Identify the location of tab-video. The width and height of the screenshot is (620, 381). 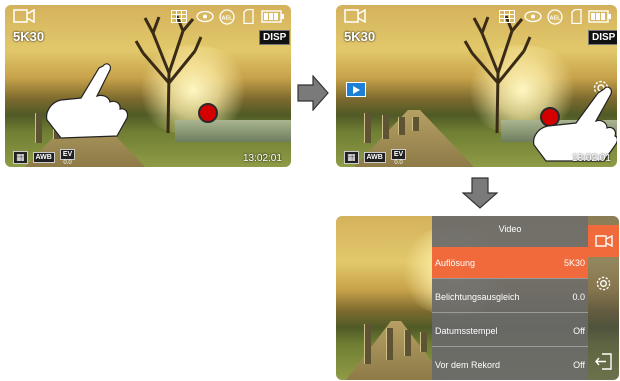
(603, 241).